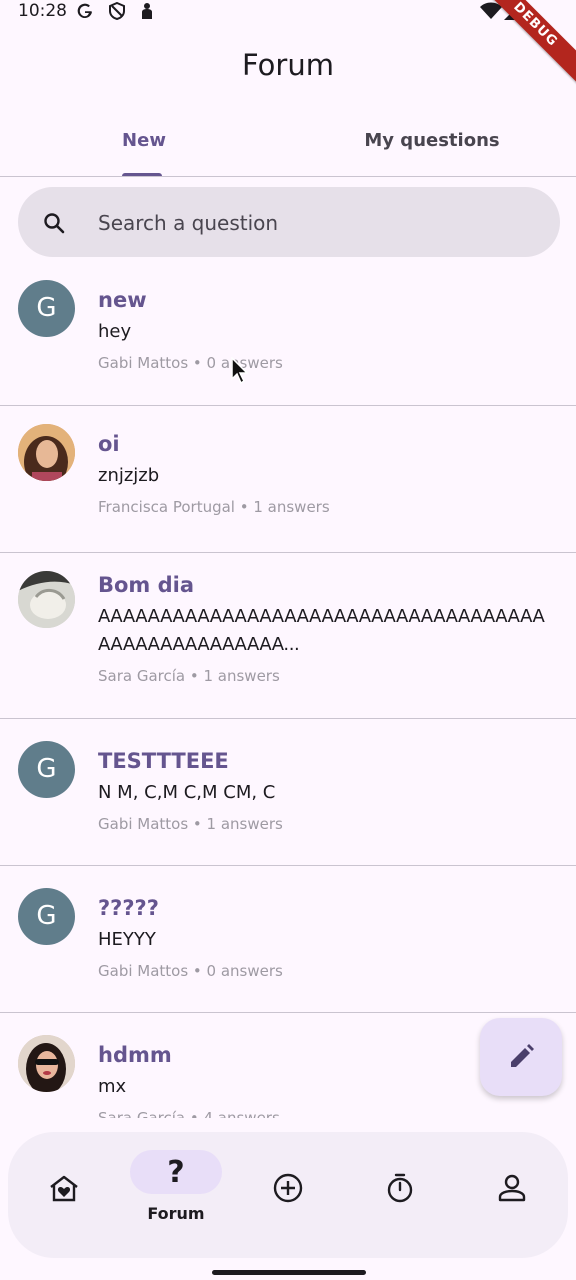 Image resolution: width=576 pixels, height=1280 pixels. What do you see at coordinates (190, 824) in the screenshot?
I see `question-meta: Gabi Mattos • 1 answers` at bounding box center [190, 824].